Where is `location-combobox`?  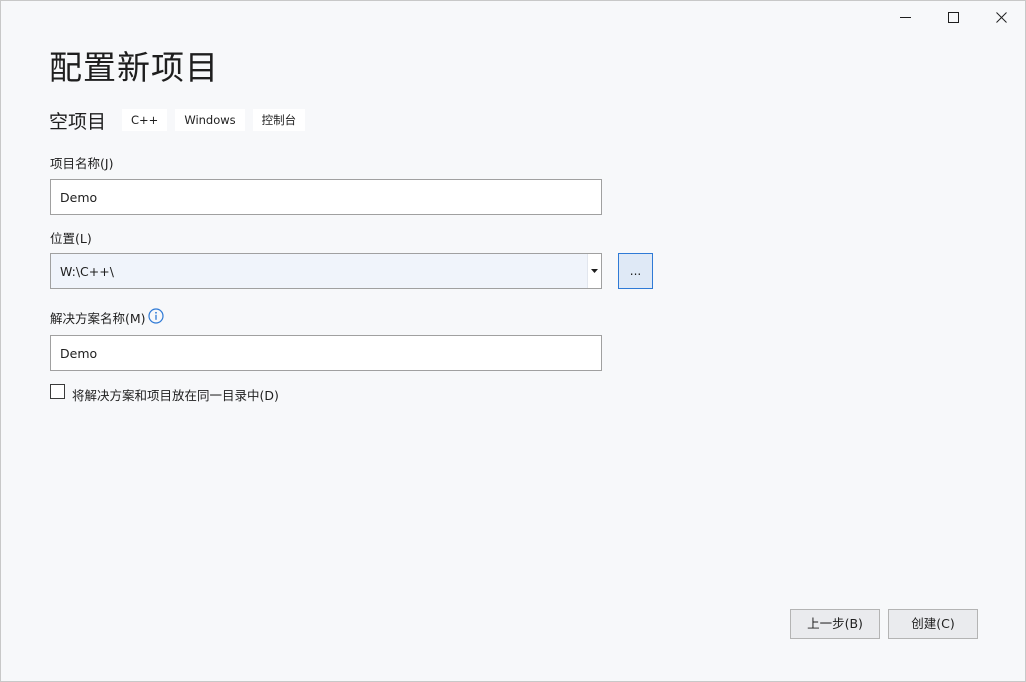 location-combobox is located at coordinates (326, 271).